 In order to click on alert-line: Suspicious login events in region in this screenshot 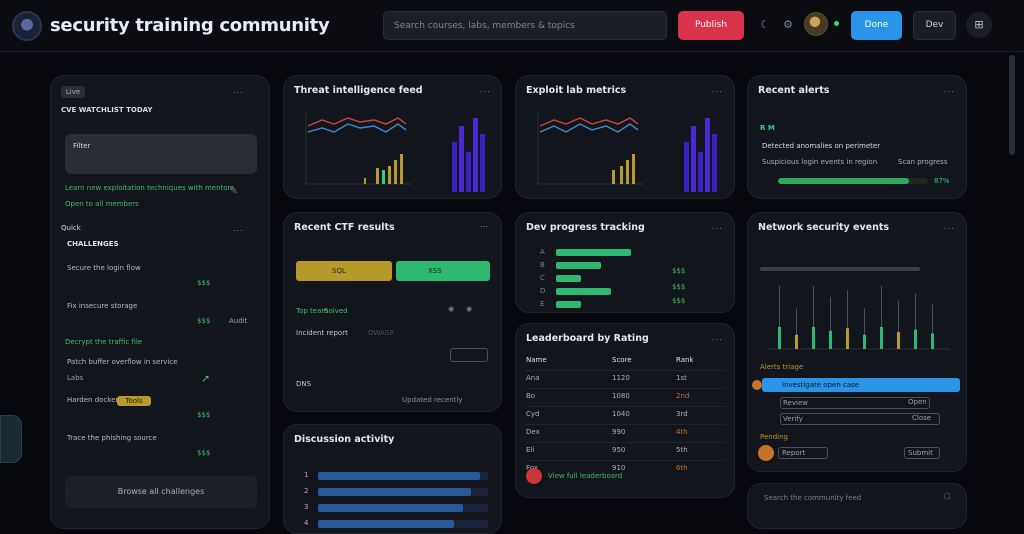, I will do `click(819, 162)`.